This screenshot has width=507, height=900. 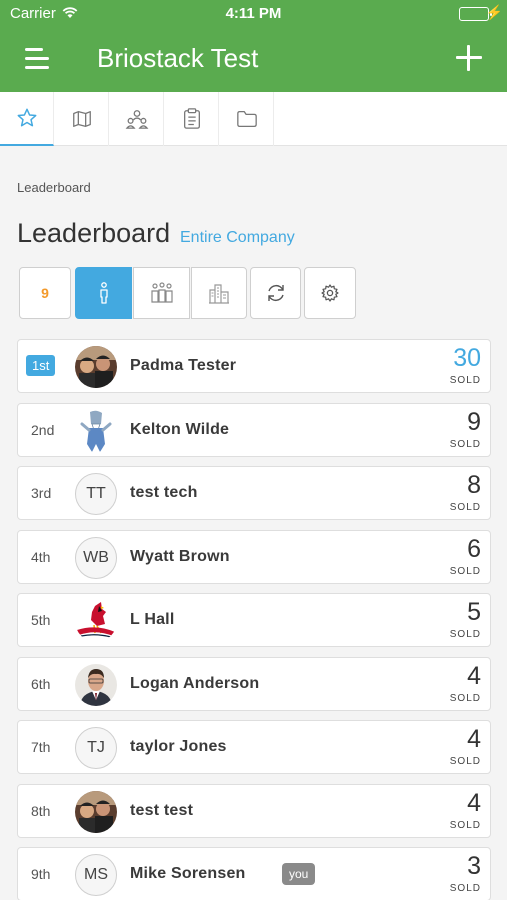 I want to click on group-icon, so click(x=161, y=292).